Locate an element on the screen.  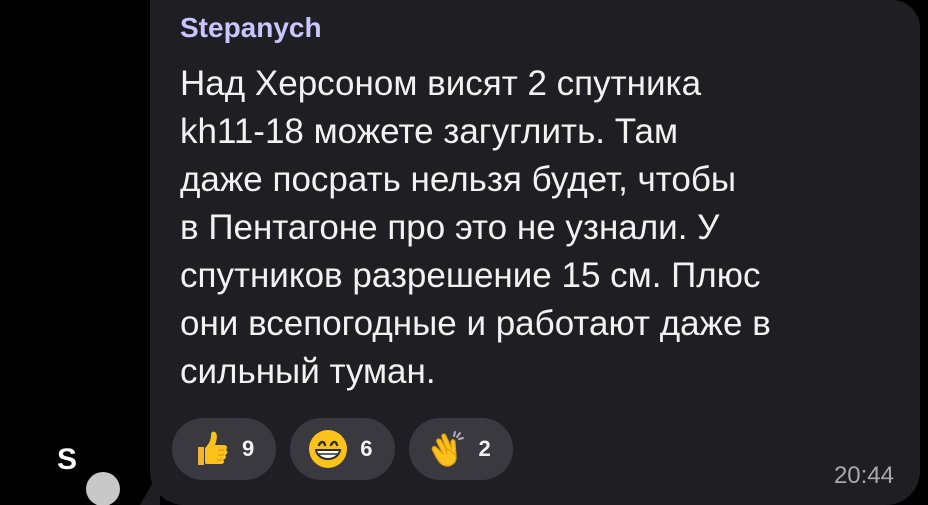
avatar-initial: S is located at coordinates (66, 459).